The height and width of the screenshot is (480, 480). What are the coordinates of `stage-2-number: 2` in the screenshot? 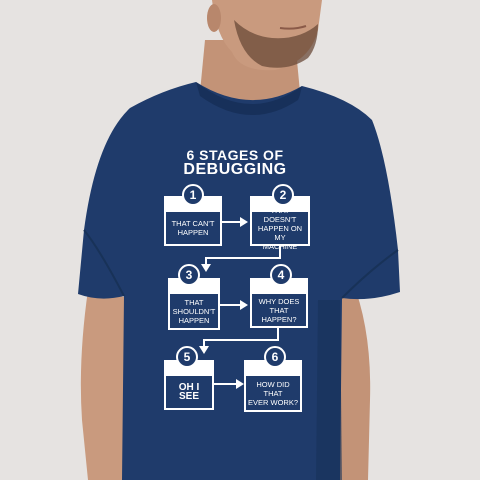 It's located at (283, 195).